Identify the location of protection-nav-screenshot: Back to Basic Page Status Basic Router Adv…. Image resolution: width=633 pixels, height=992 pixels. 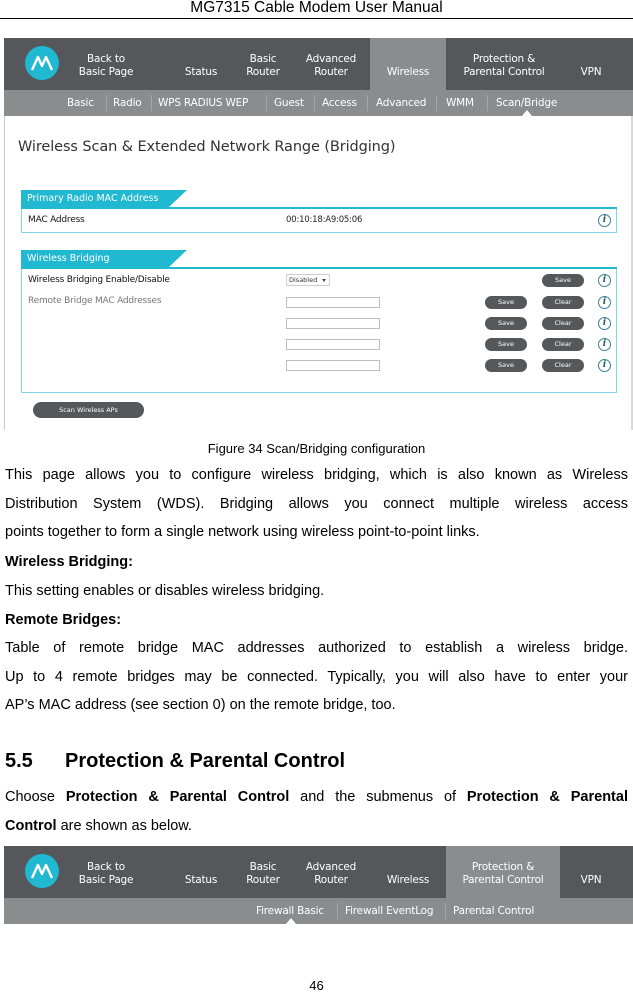
(318, 886).